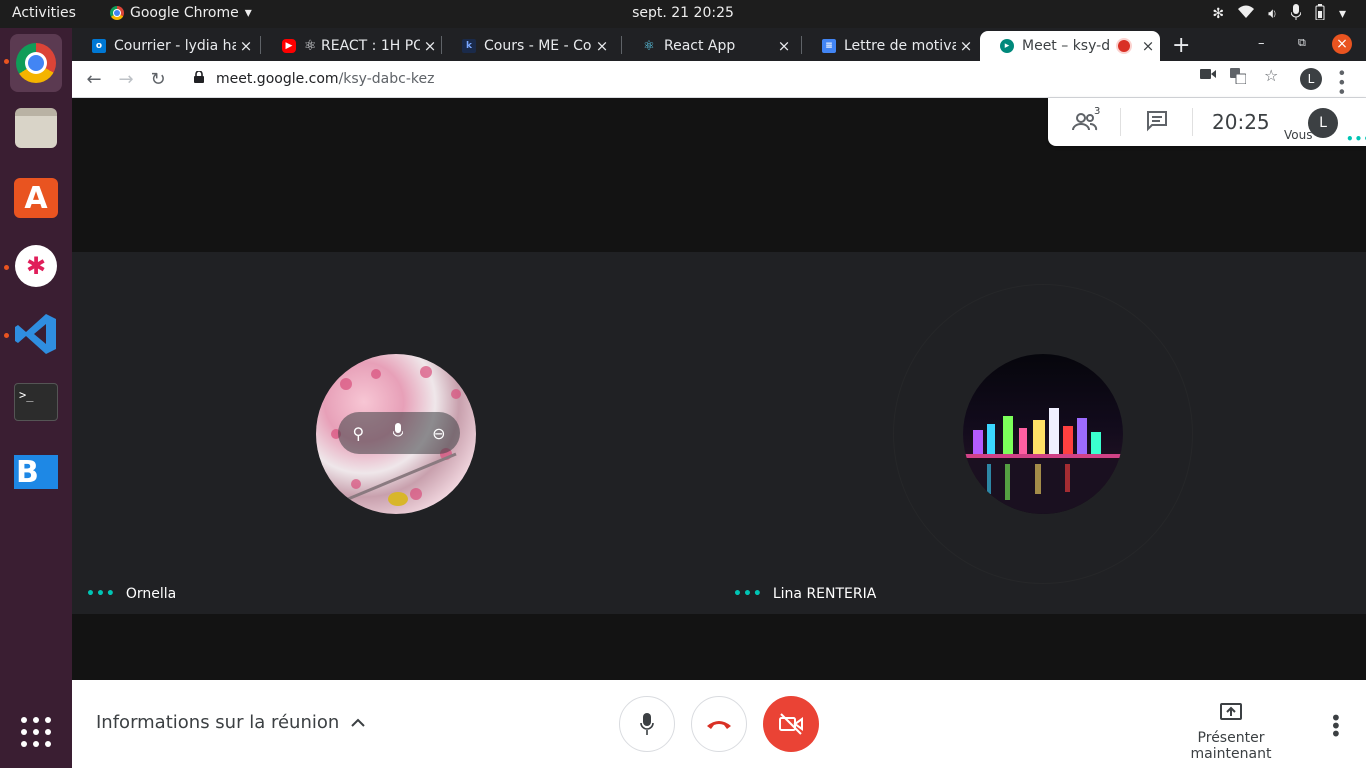 The width and height of the screenshot is (1366, 768). I want to click on reload-button: ↻, so click(158, 79).